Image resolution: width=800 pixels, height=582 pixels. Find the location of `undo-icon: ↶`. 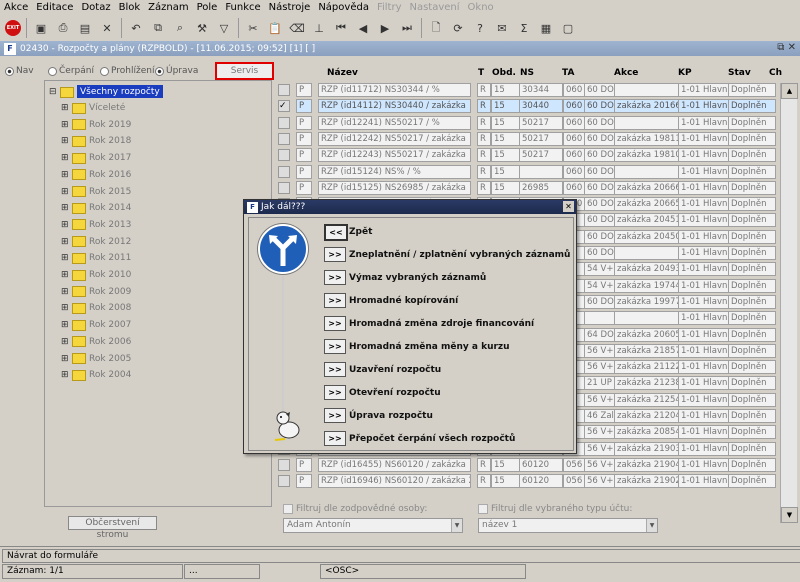

undo-icon: ↶ is located at coordinates (136, 28).